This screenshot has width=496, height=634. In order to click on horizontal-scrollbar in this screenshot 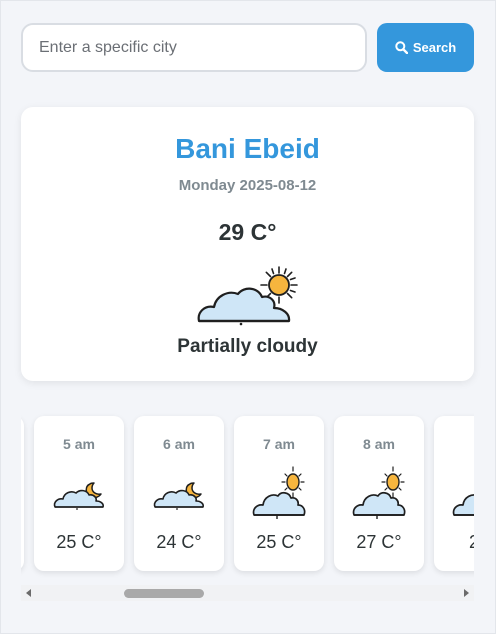, I will do `click(247, 593)`.